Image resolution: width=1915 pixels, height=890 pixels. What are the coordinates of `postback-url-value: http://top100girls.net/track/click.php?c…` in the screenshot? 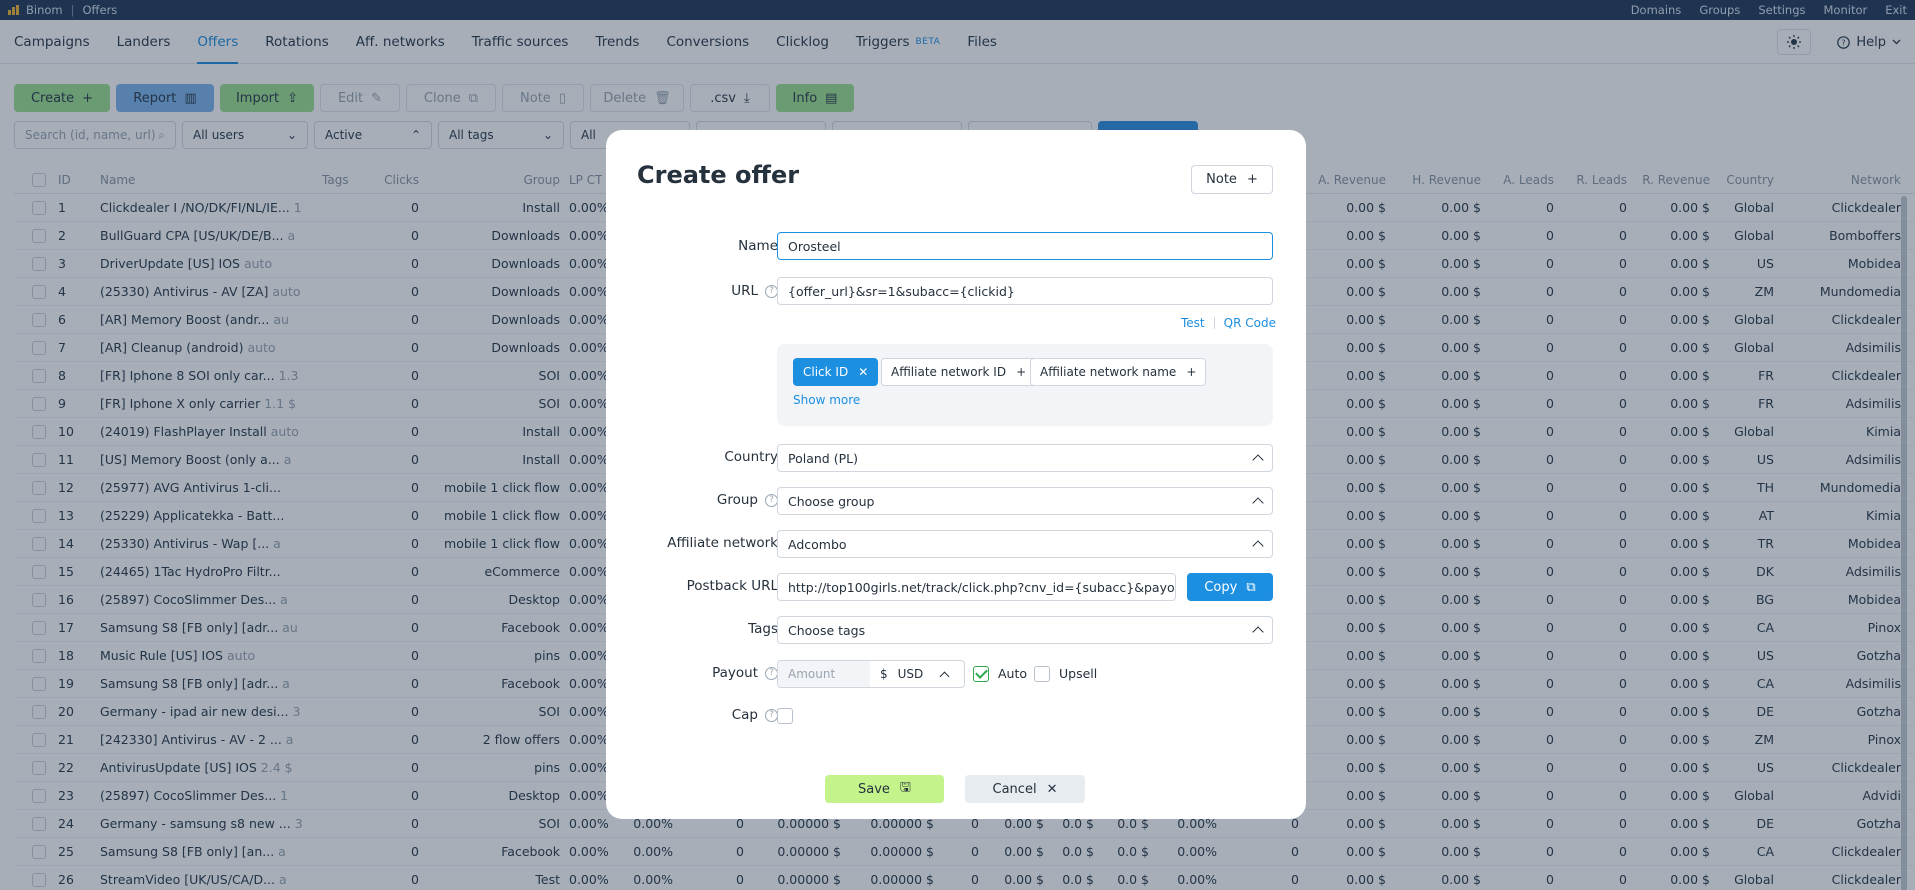 It's located at (982, 587).